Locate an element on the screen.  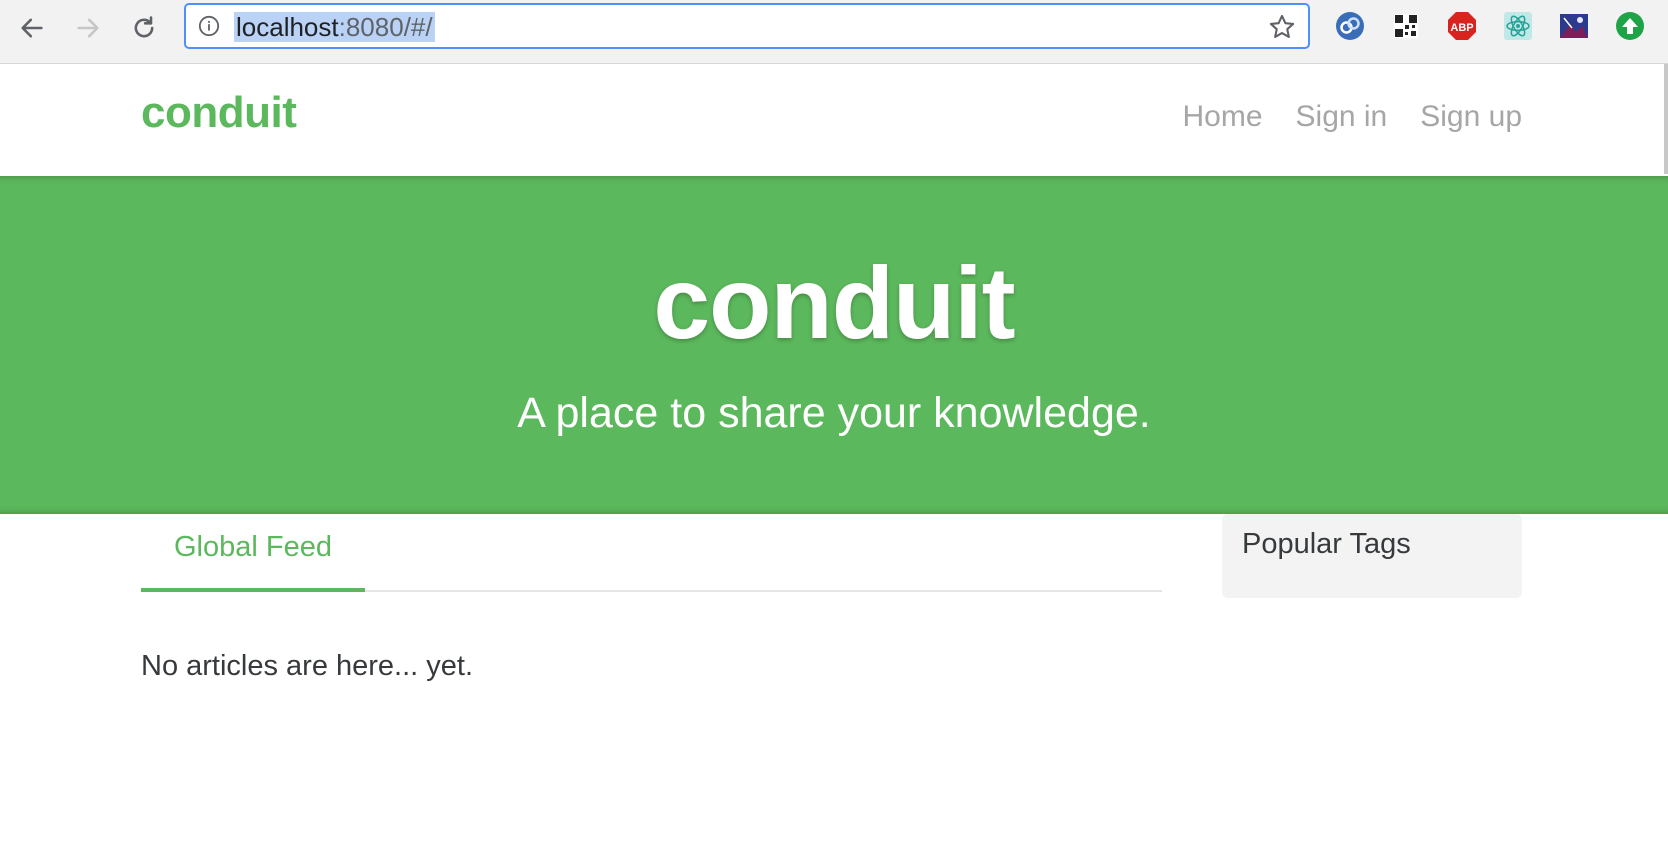
forward-button is located at coordinates (88, 28).